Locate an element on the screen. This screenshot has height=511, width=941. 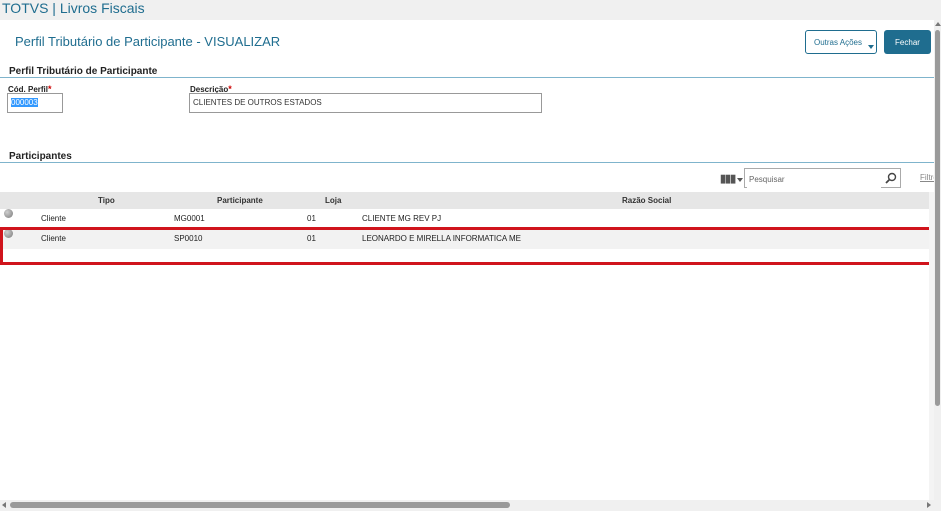
fechar-button: Fechar is located at coordinates (907, 42).